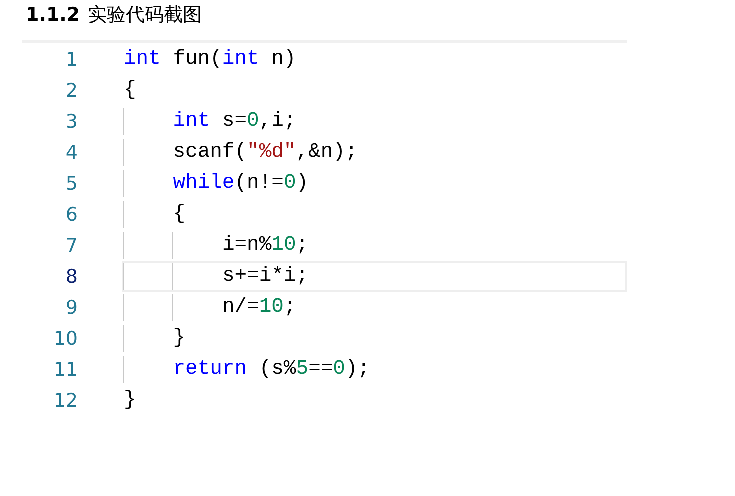 This screenshot has width=735, height=496. I want to click on line-number: 11, so click(65, 369).